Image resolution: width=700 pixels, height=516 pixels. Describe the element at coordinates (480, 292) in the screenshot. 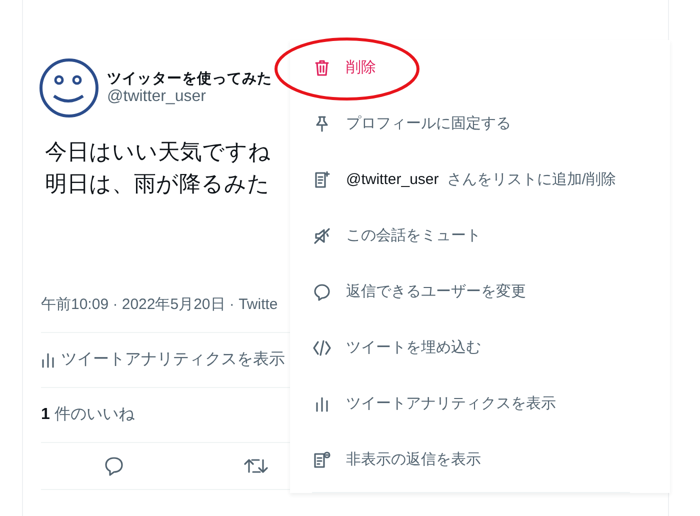

I see `menu-item: 返信できるユーザーを変更` at that location.